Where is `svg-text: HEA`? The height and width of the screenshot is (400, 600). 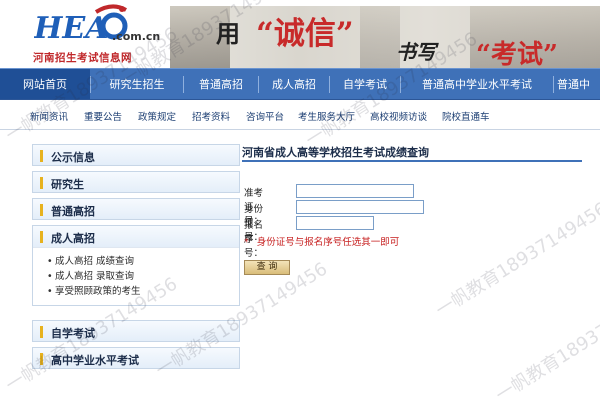 svg-text: HEA is located at coordinates (71, 27).